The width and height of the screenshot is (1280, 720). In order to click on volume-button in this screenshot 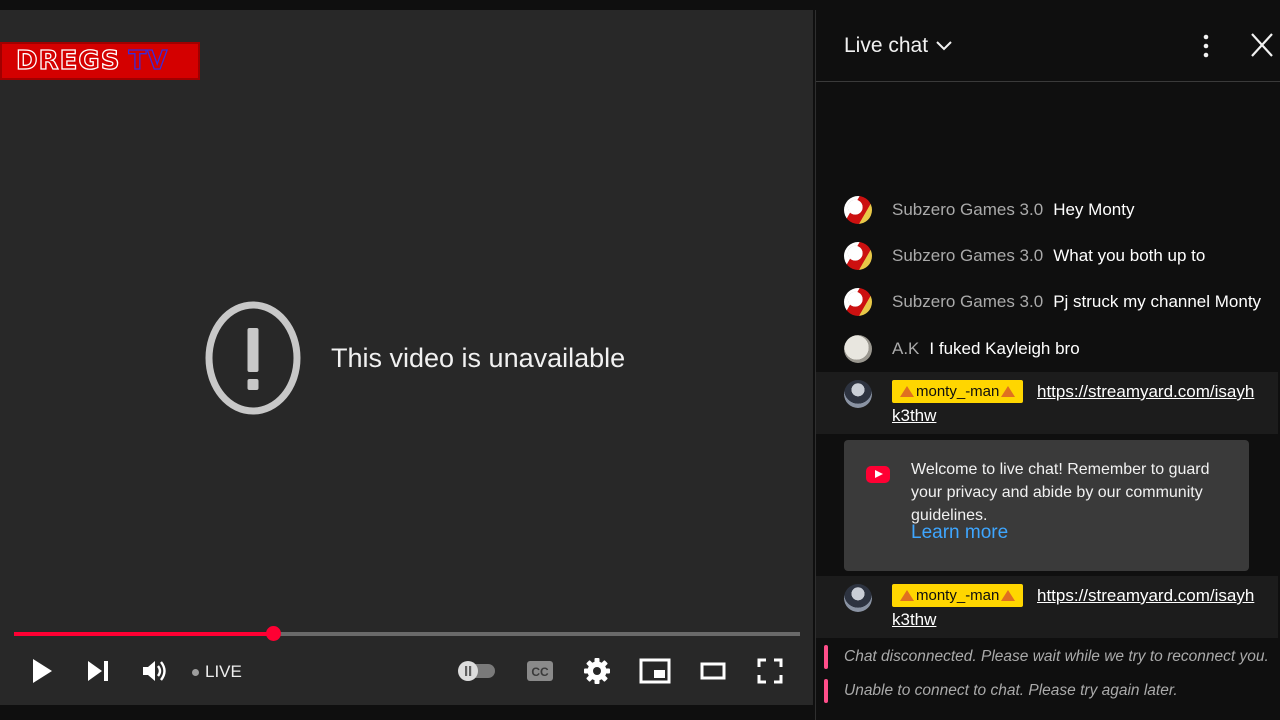, I will do `click(155, 671)`.